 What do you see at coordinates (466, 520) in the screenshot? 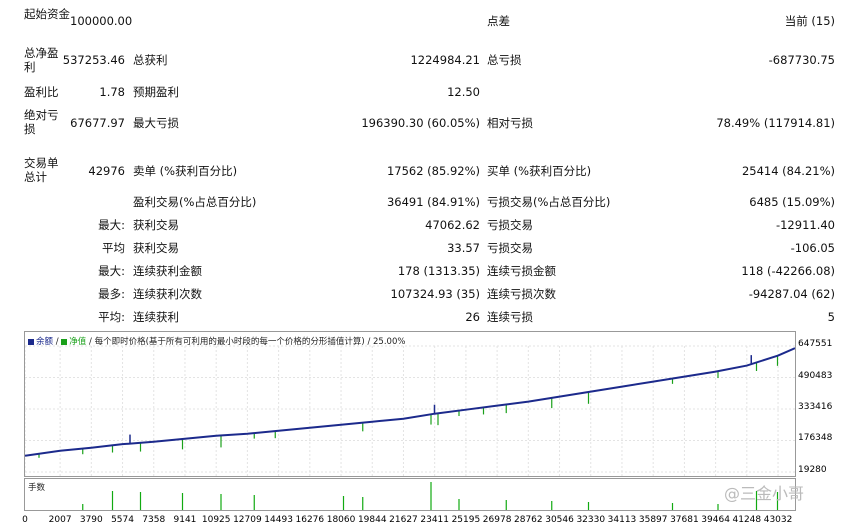
I see `x-tick-label: 25195` at bounding box center [466, 520].